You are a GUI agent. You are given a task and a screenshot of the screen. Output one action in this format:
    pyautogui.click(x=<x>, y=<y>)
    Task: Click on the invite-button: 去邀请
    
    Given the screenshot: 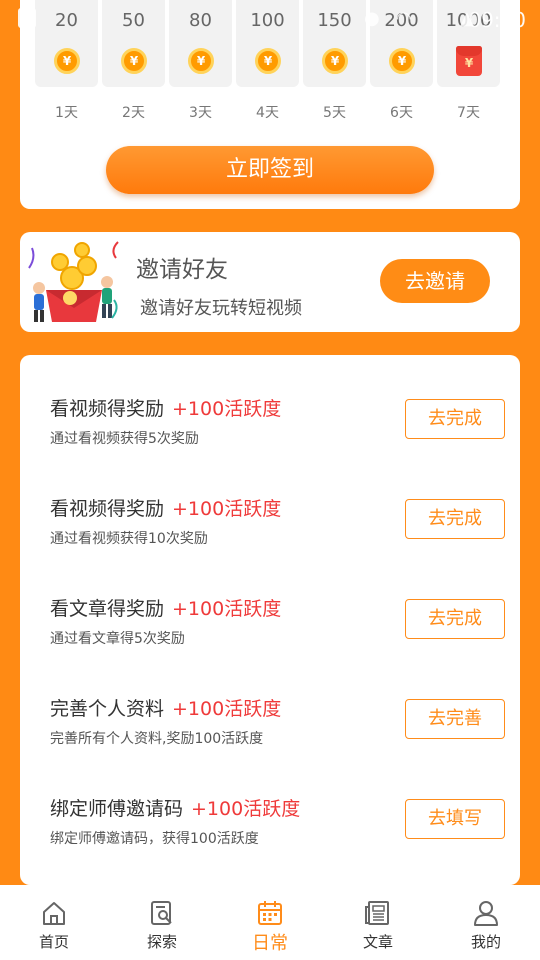 What is the action you would take?
    pyautogui.click(x=435, y=281)
    